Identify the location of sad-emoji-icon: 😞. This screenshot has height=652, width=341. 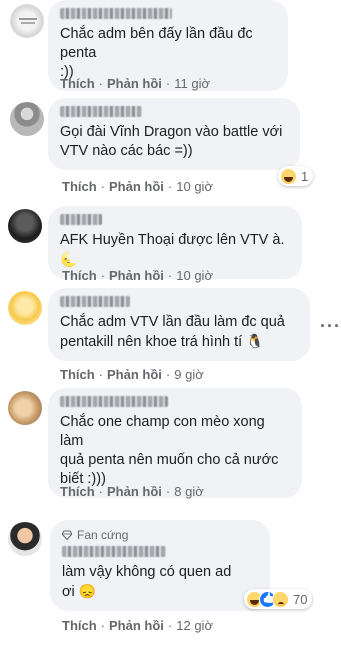
(87, 591).